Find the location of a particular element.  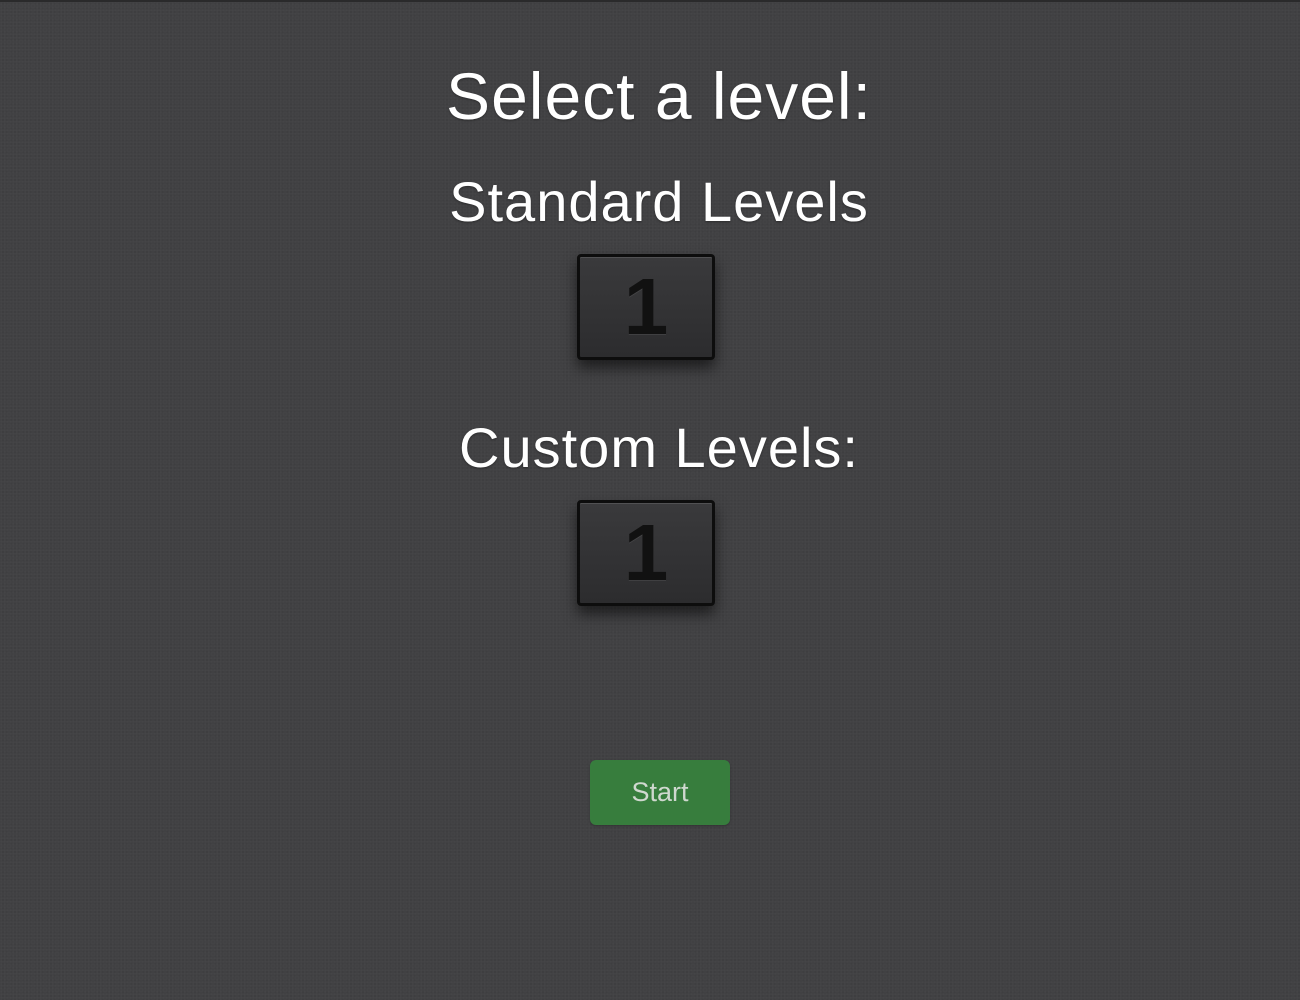

standard-level-1-button: 1 is located at coordinates (646, 307).